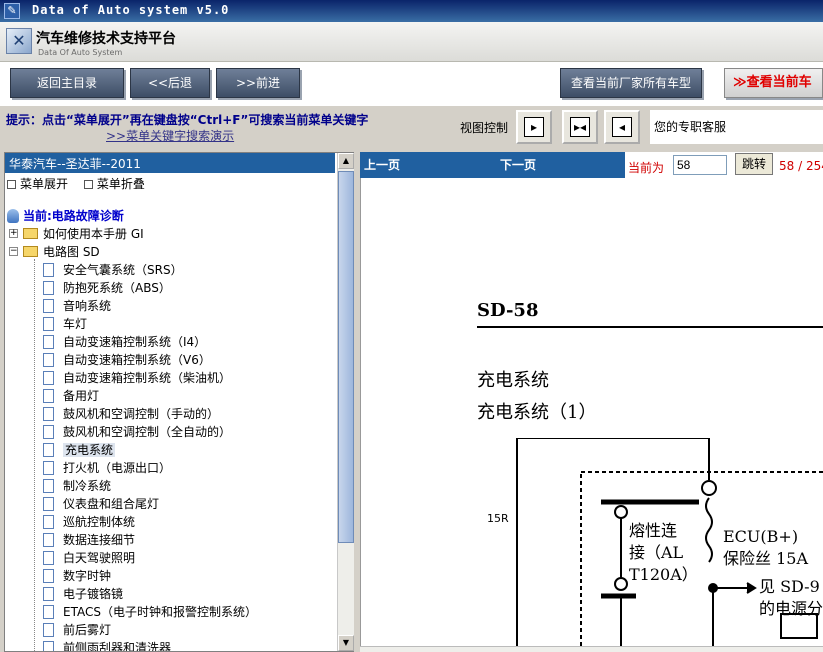 The height and width of the screenshot is (652, 823). Describe the element at coordinates (111, 504) in the screenshot. I see `tree-item-label: 仪表盘和组合尾灯` at that location.